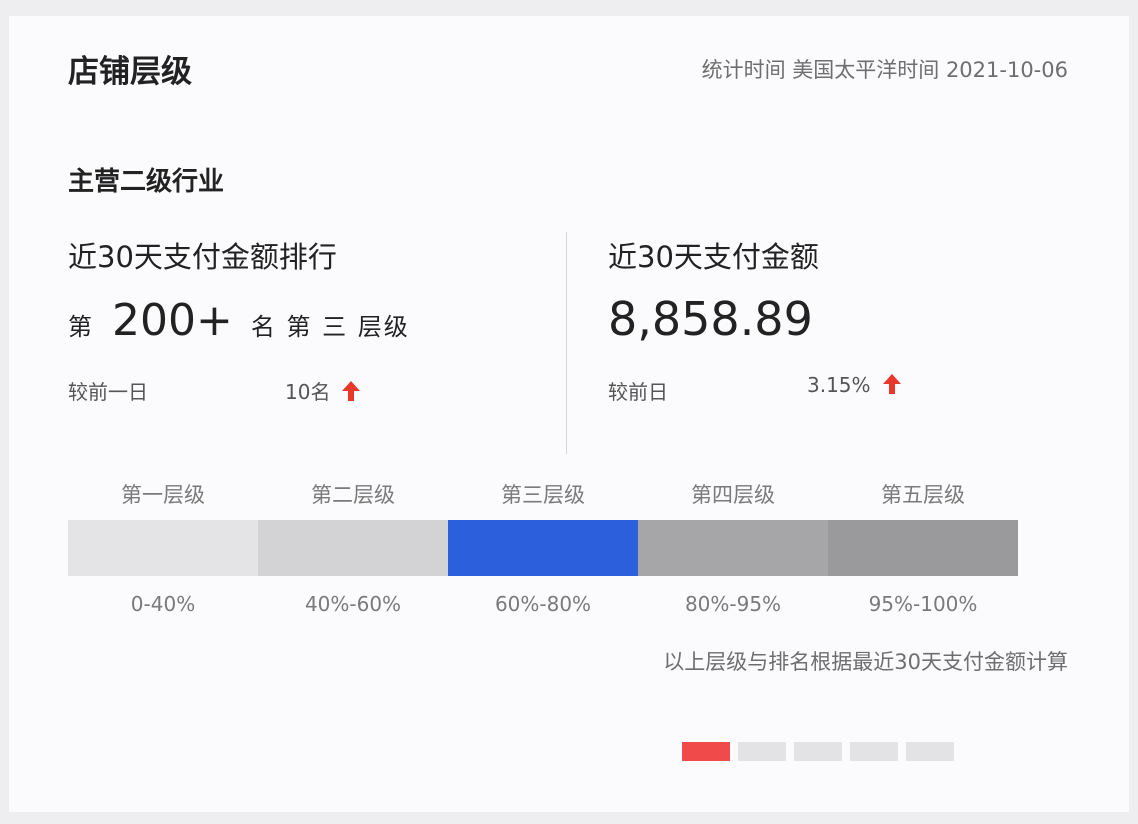 This screenshot has height=824, width=1138. I want to click on calculation-note: 以上层级与排名根据最近30天支付金额计算, so click(865, 662).